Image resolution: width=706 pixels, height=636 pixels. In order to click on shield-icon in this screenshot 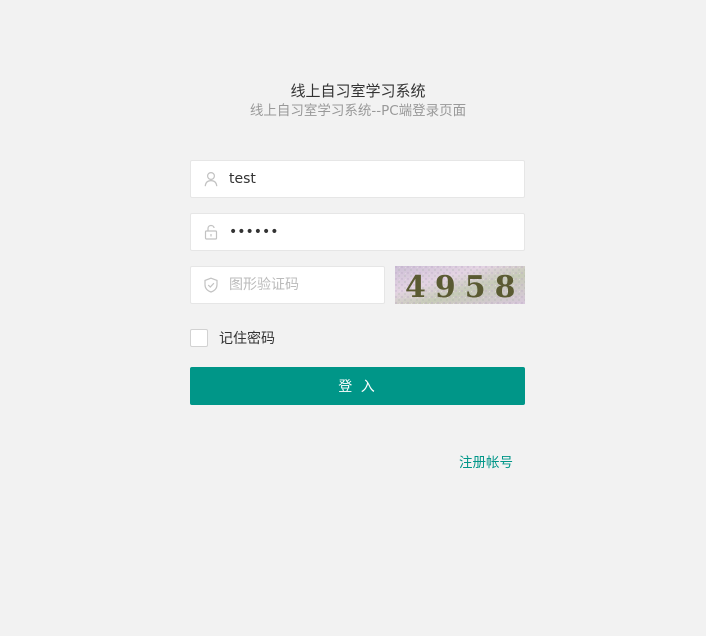, I will do `click(211, 285)`.